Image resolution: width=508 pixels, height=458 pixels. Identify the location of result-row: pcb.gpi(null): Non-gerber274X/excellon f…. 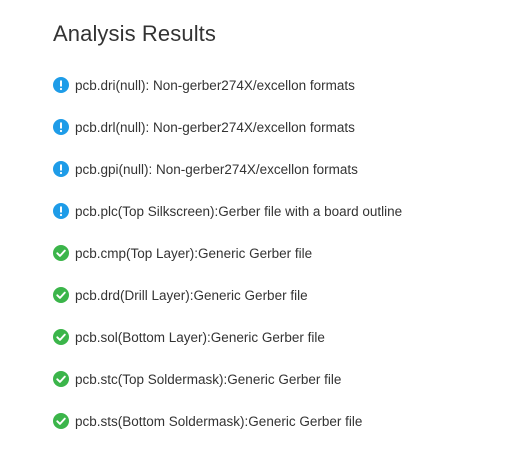
(227, 169).